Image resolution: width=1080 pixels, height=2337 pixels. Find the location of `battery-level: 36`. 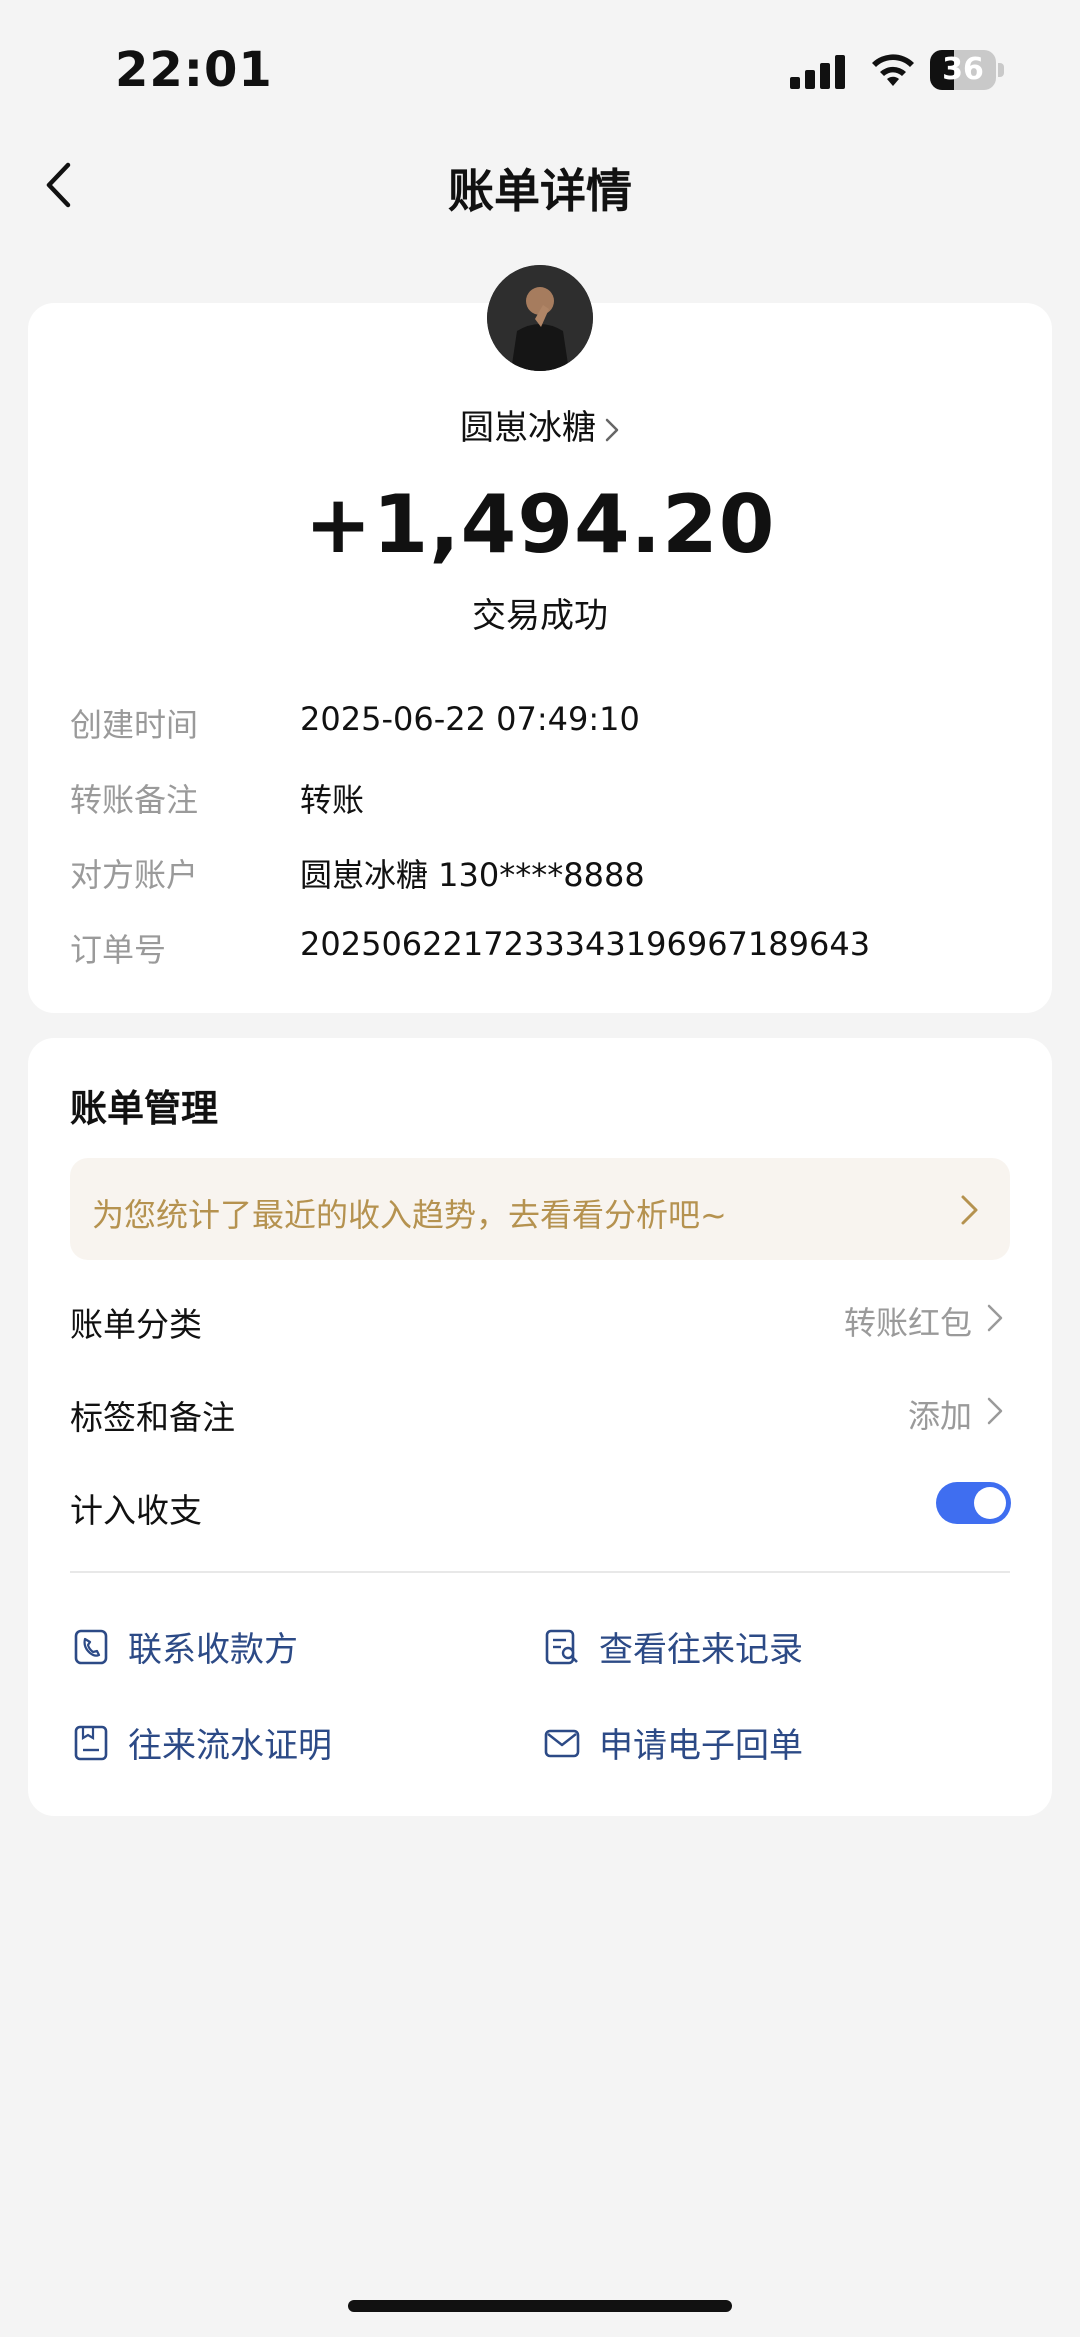

battery-level: 36 is located at coordinates (963, 69).